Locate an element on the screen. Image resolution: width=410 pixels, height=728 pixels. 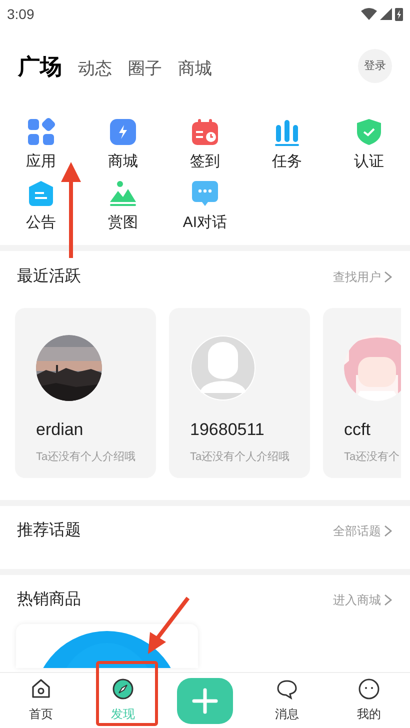
wifi-icon is located at coordinates (369, 14).